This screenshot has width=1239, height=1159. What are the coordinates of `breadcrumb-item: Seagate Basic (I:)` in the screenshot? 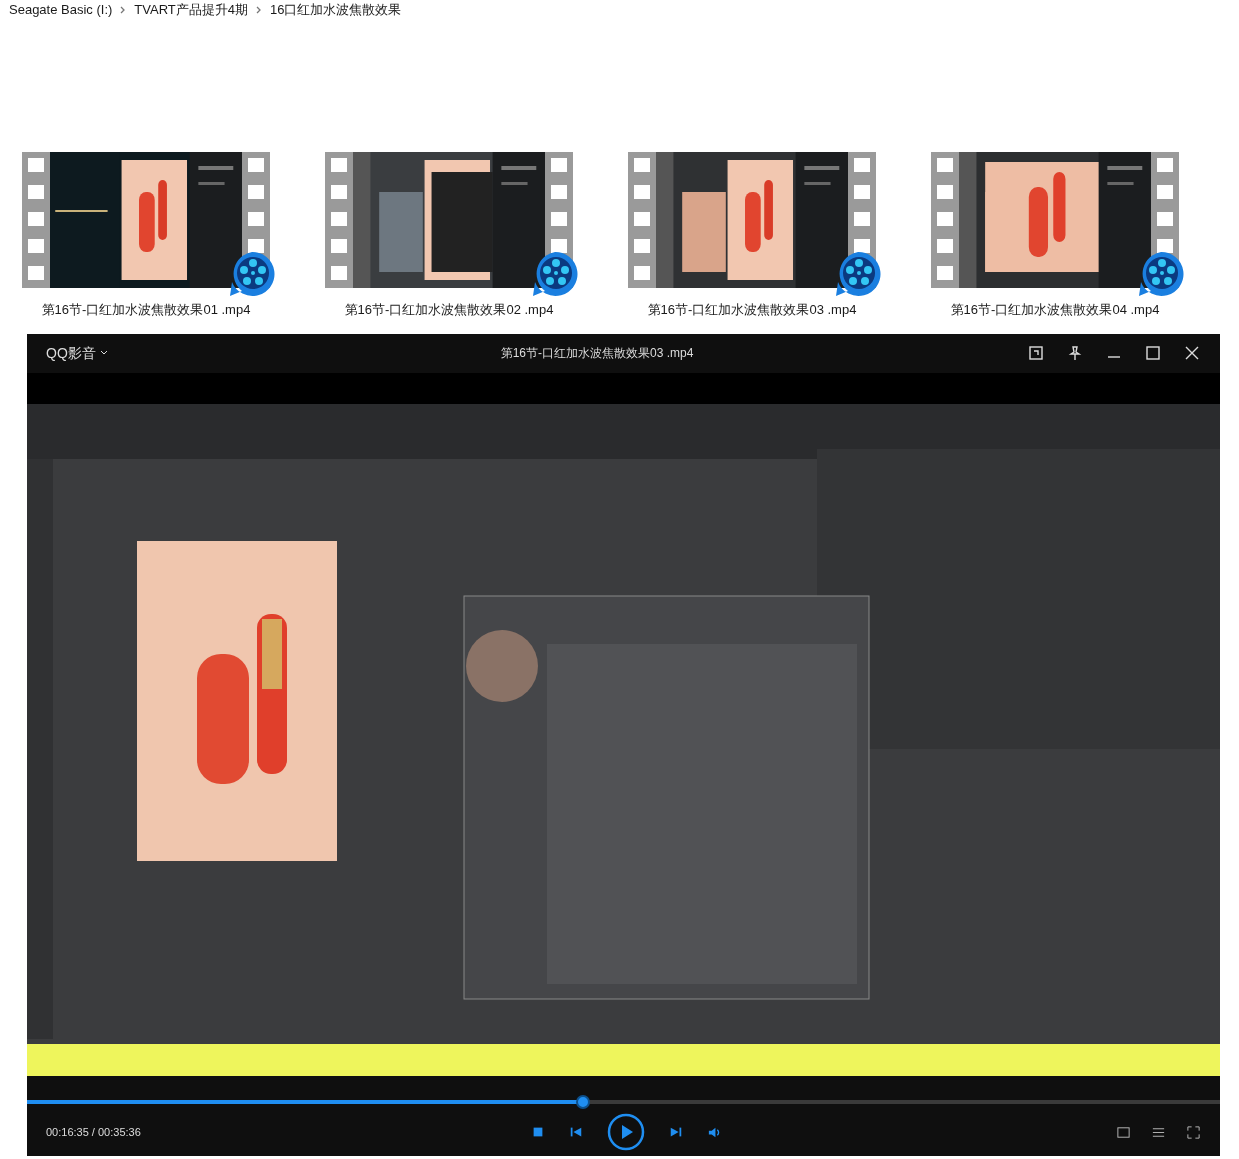 It's located at (61, 10).